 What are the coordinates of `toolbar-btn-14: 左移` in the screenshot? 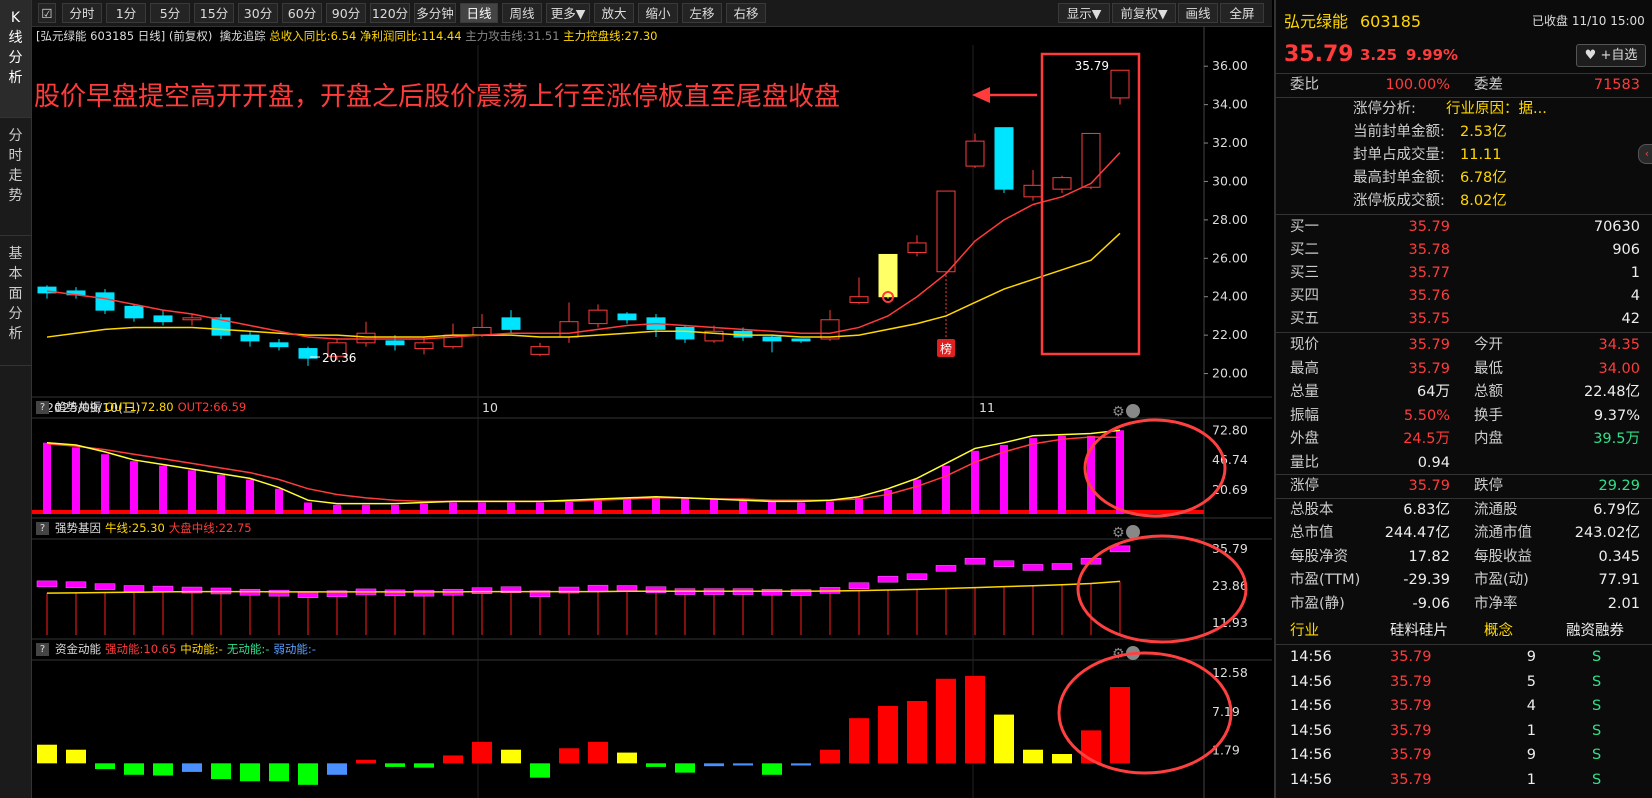 It's located at (702, 13).